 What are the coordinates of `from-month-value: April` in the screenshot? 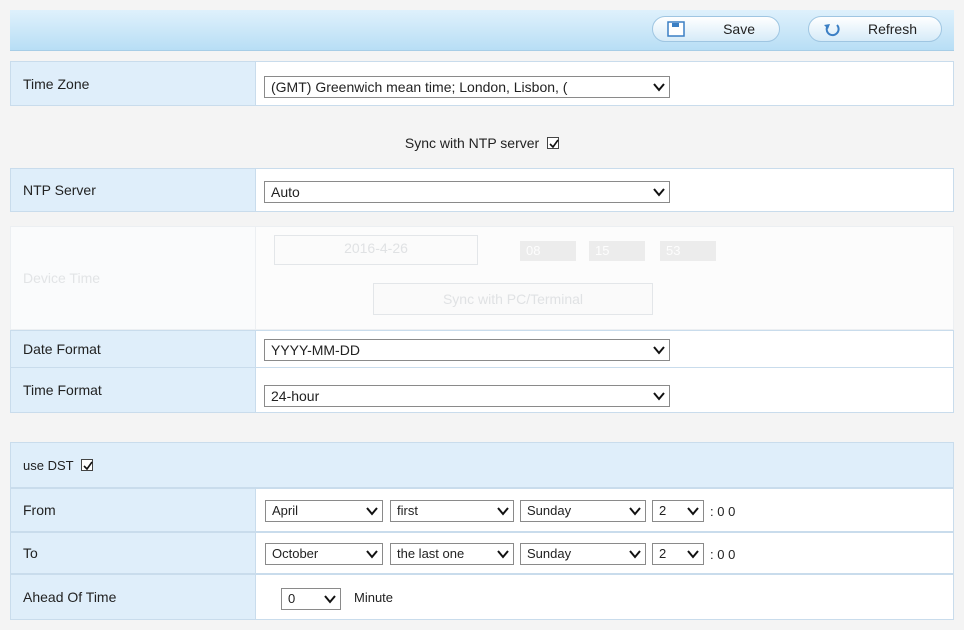 It's located at (285, 510).